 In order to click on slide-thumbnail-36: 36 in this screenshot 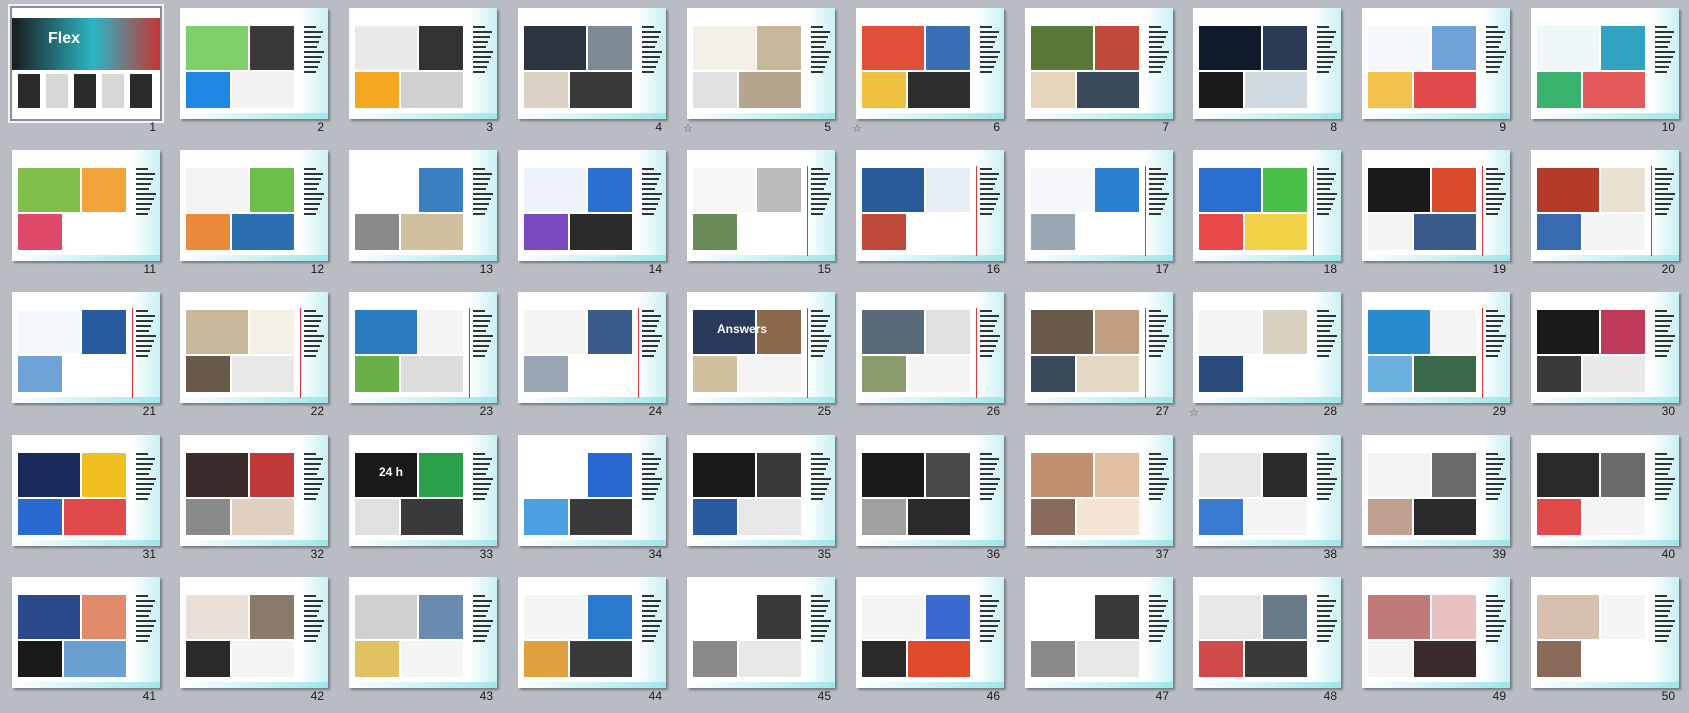, I will do `click(928, 501)`.